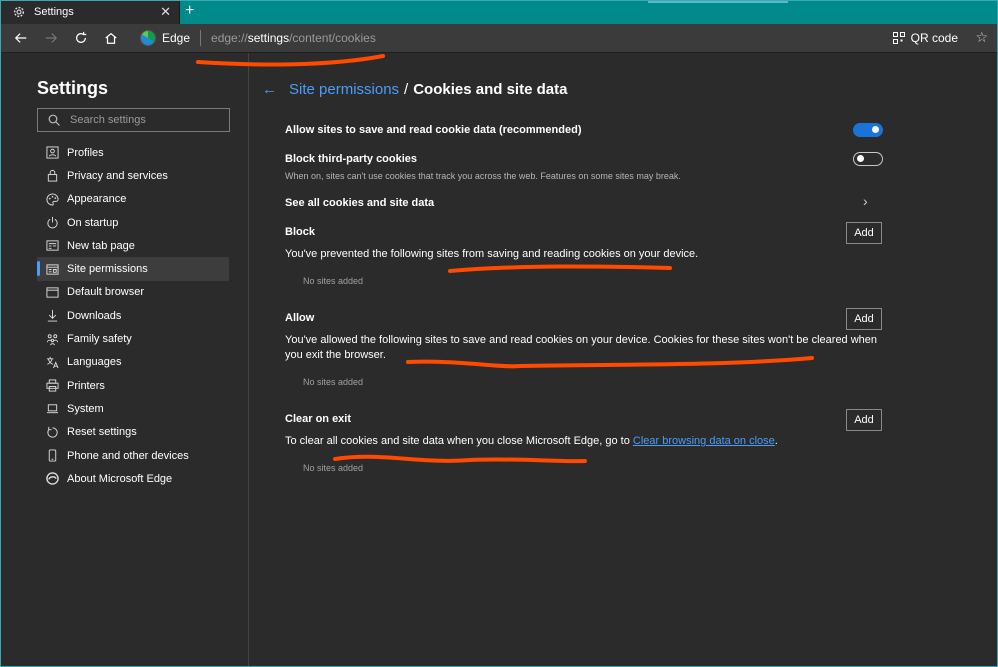 The height and width of the screenshot is (667, 998). Describe the element at coordinates (344, 89) in the screenshot. I see `breadcrumb-link: Site permissions` at that location.